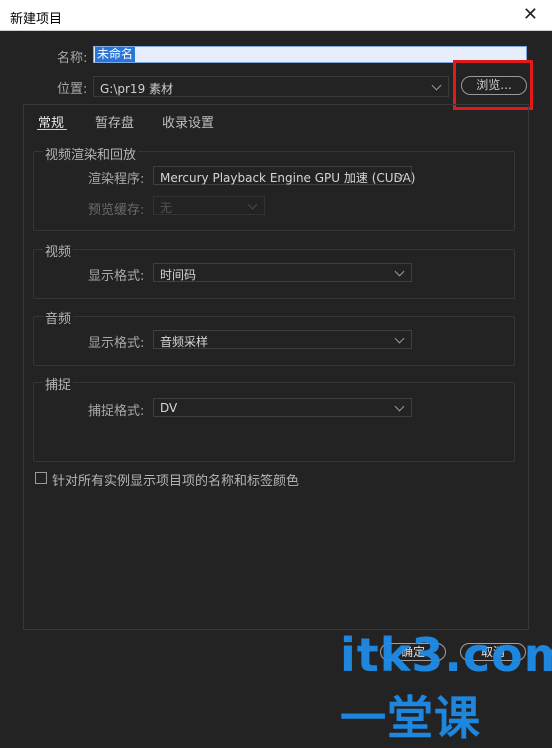 This screenshot has height=748, width=552. What do you see at coordinates (91, 153) in the screenshot?
I see `group-video-rendering-title: 视频渲染和回放` at bounding box center [91, 153].